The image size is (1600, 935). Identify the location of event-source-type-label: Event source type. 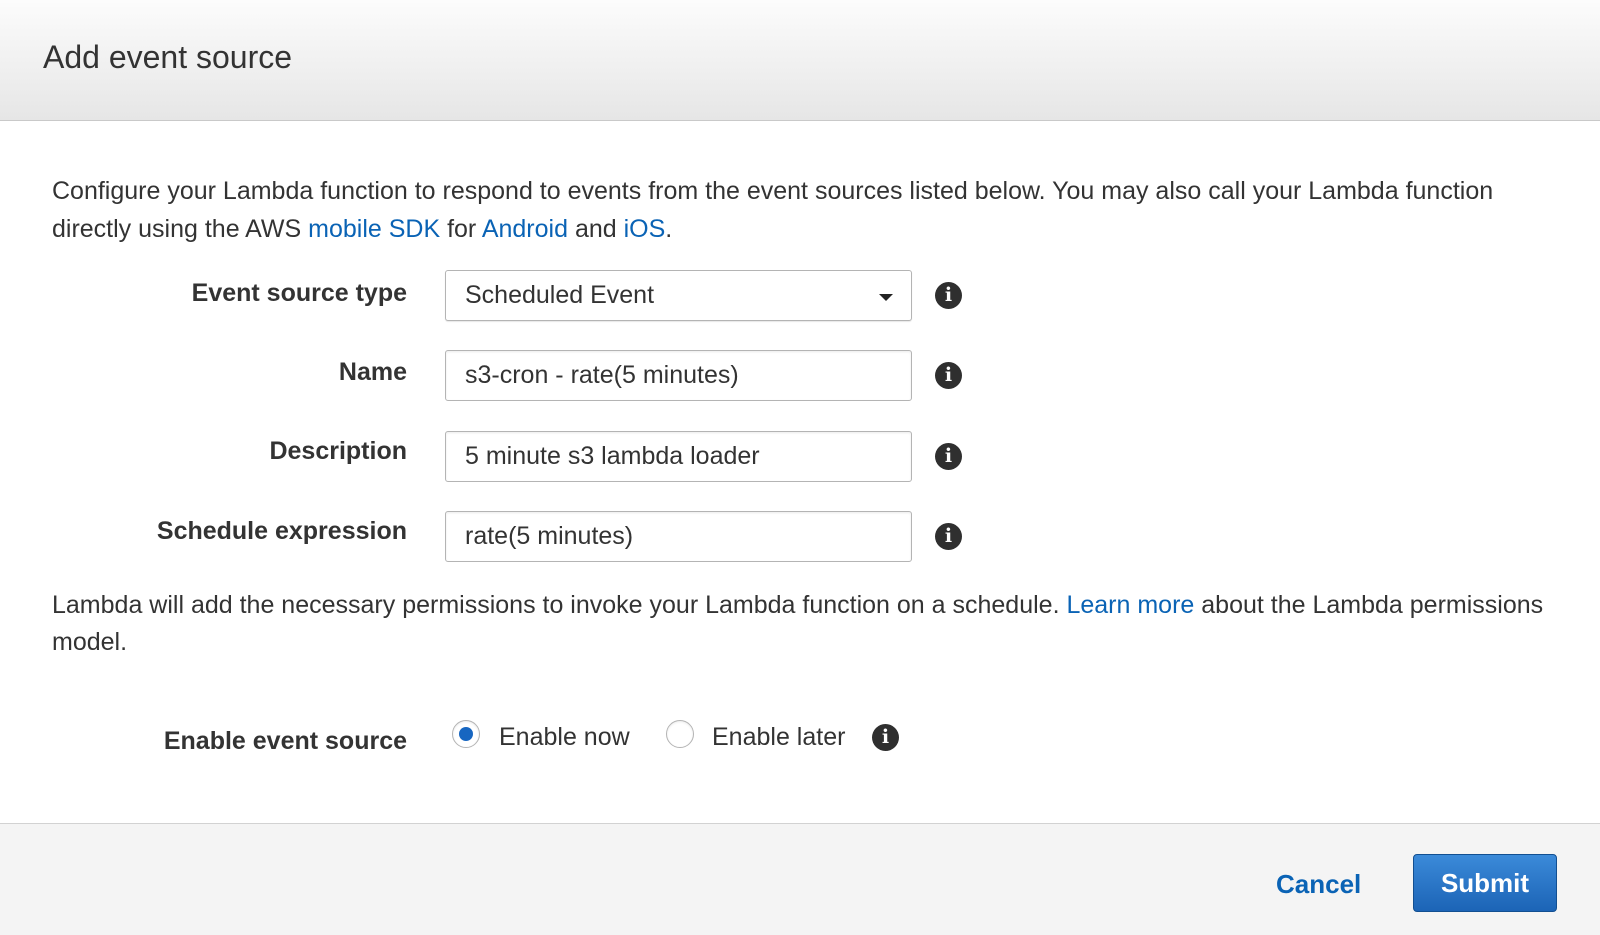
(299, 293).